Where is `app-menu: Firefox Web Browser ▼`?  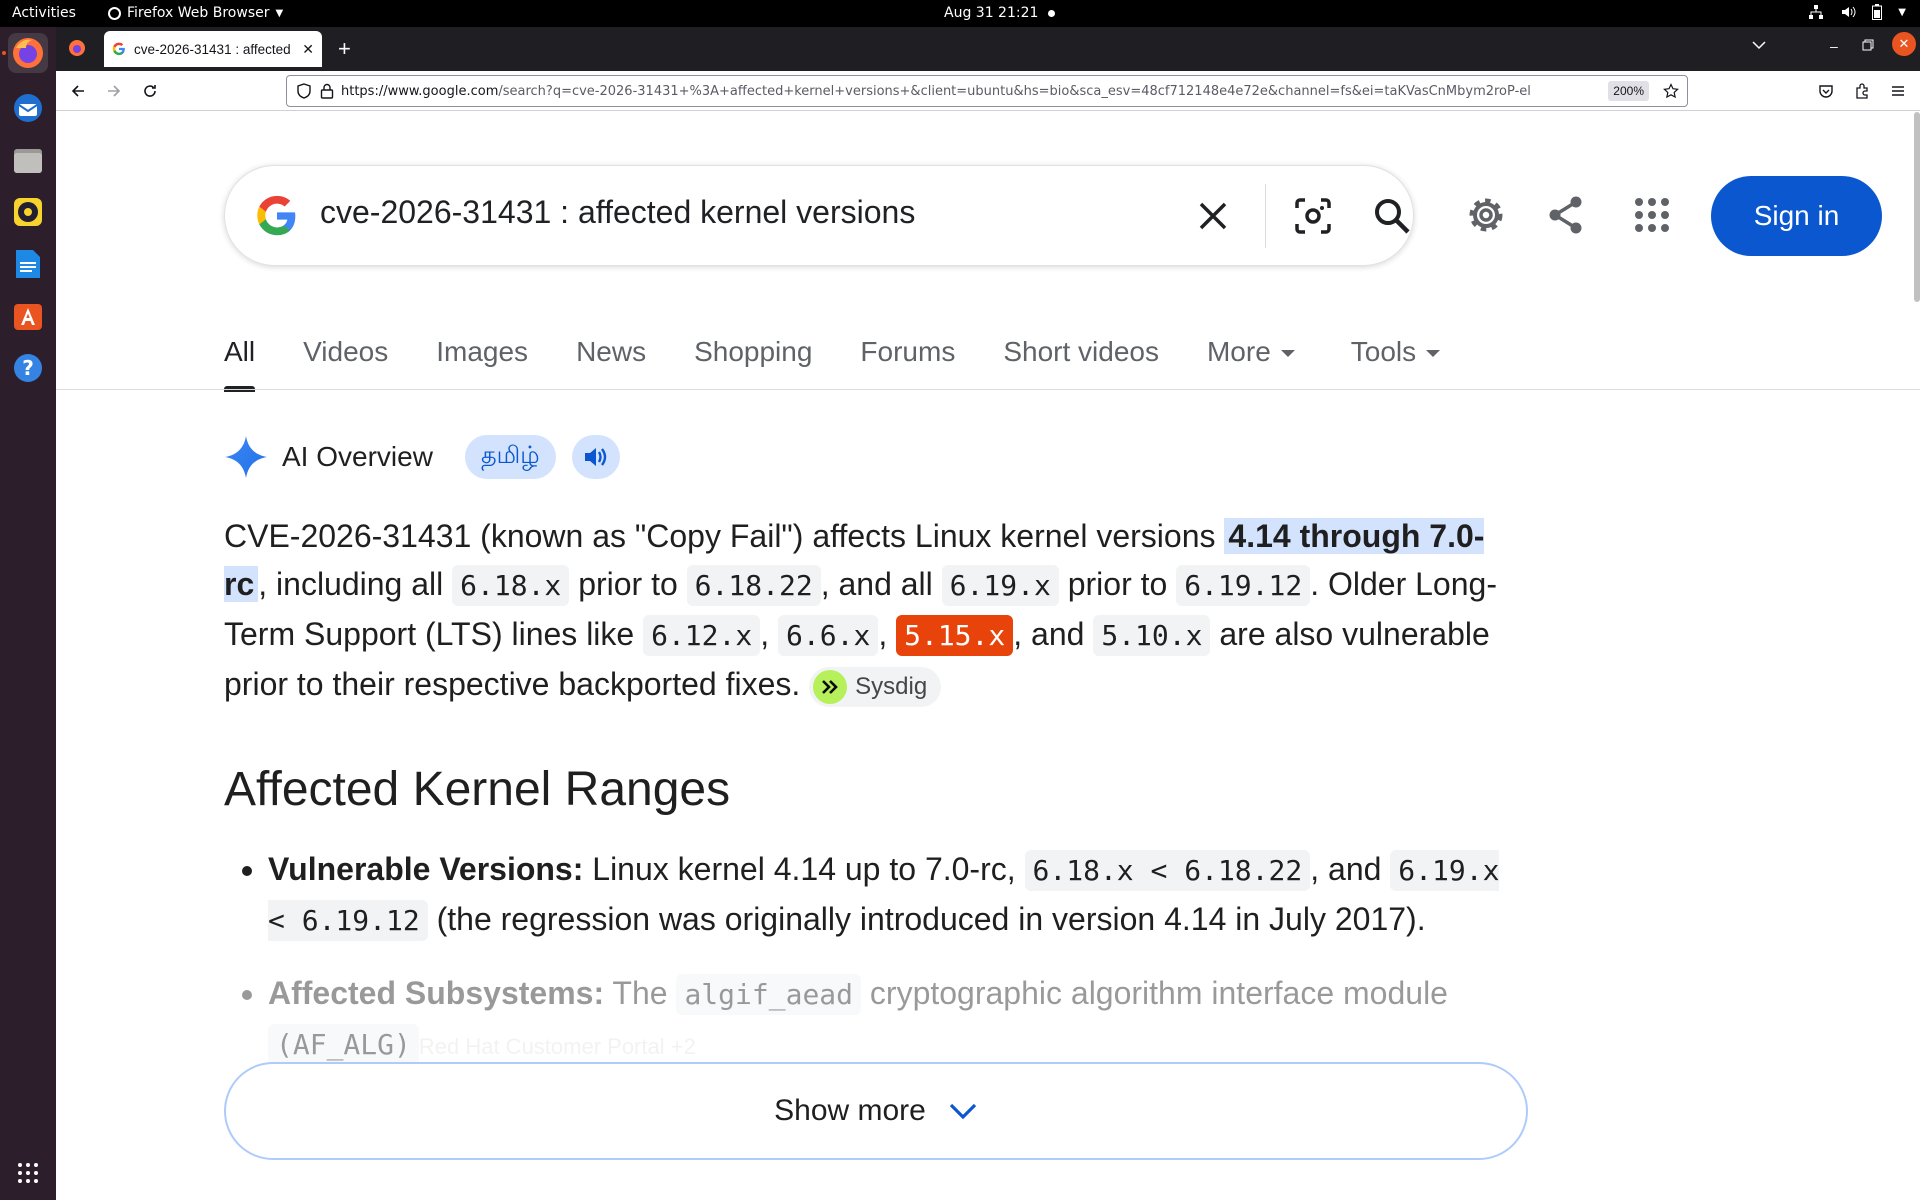
app-menu: Firefox Web Browser ▼ is located at coordinates (195, 13).